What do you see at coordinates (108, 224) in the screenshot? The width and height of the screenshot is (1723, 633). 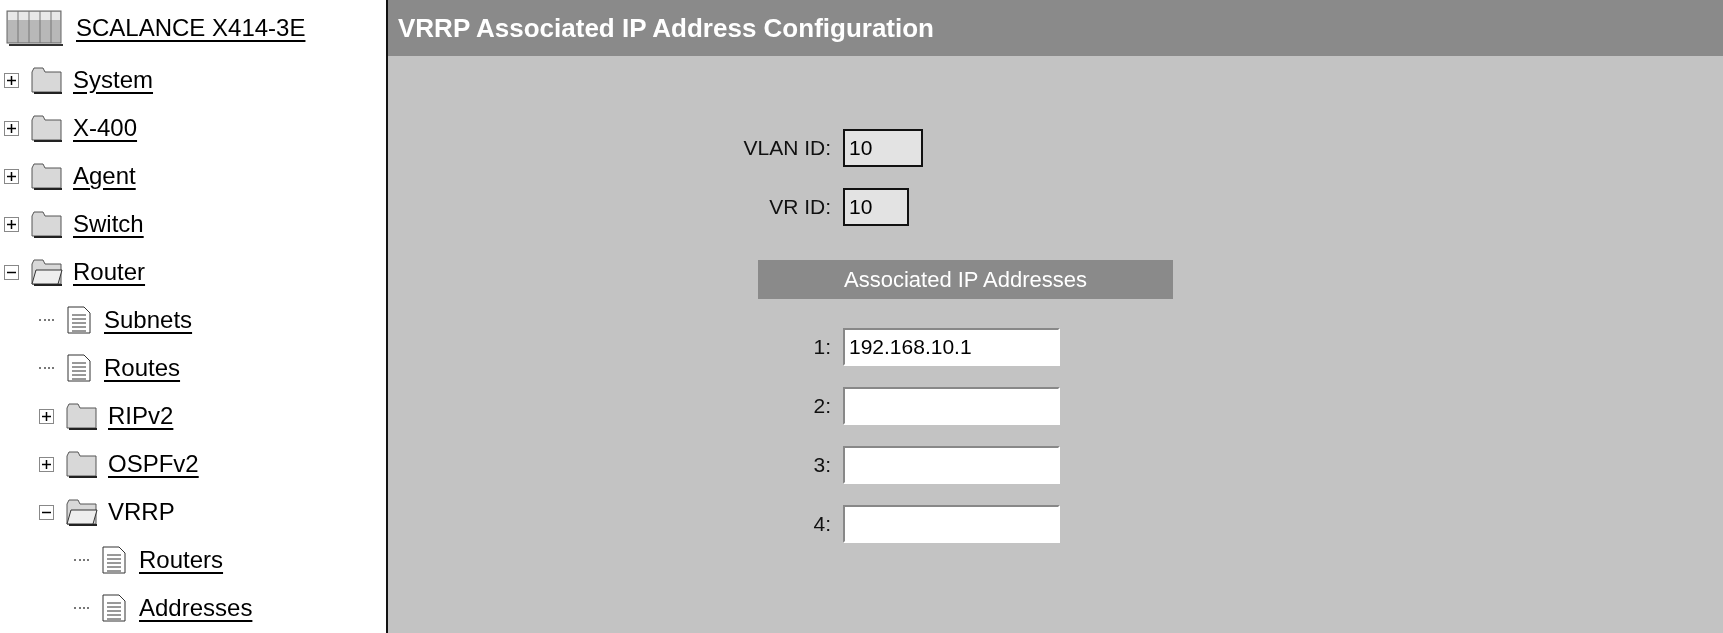 I see `tree-link: Switch` at bounding box center [108, 224].